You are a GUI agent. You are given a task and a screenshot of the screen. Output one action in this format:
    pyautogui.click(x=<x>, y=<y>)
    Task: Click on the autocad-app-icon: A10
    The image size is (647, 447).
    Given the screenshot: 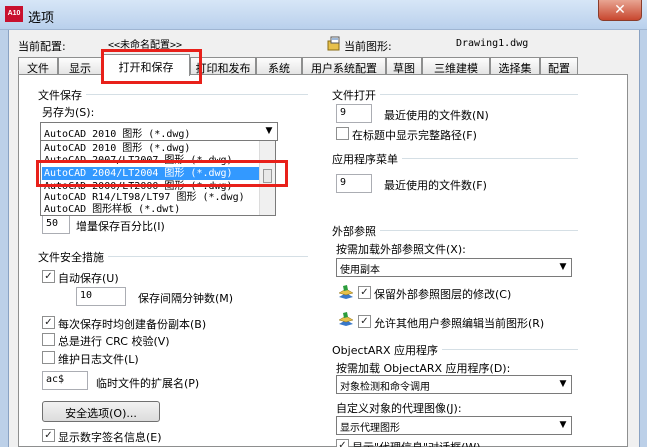 What is the action you would take?
    pyautogui.click(x=14, y=14)
    